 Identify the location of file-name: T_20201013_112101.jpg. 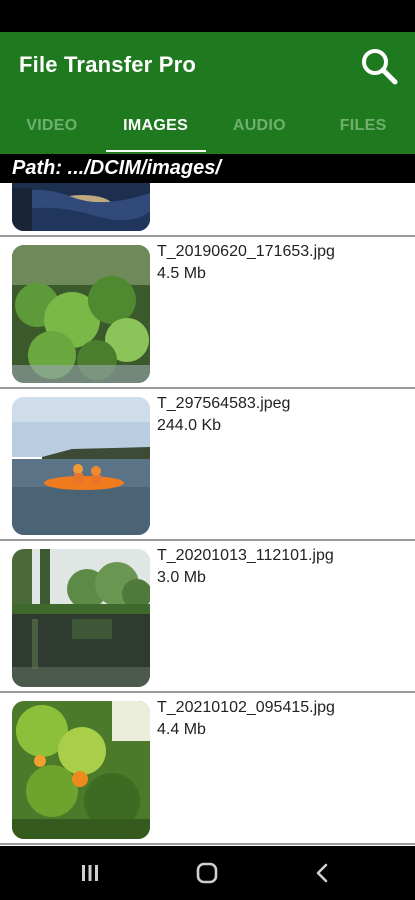
(245, 555).